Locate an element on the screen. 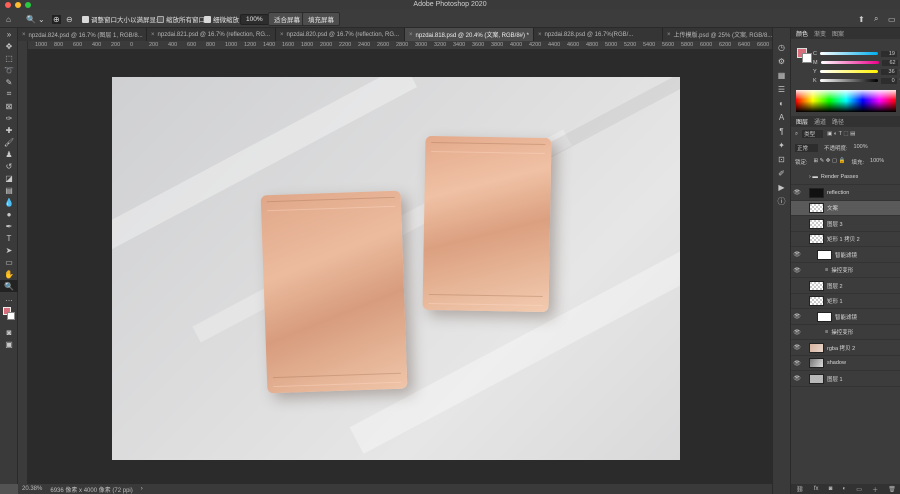 The height and width of the screenshot is (494, 900). layer-row: 👁 图层 1 is located at coordinates (845, 379).